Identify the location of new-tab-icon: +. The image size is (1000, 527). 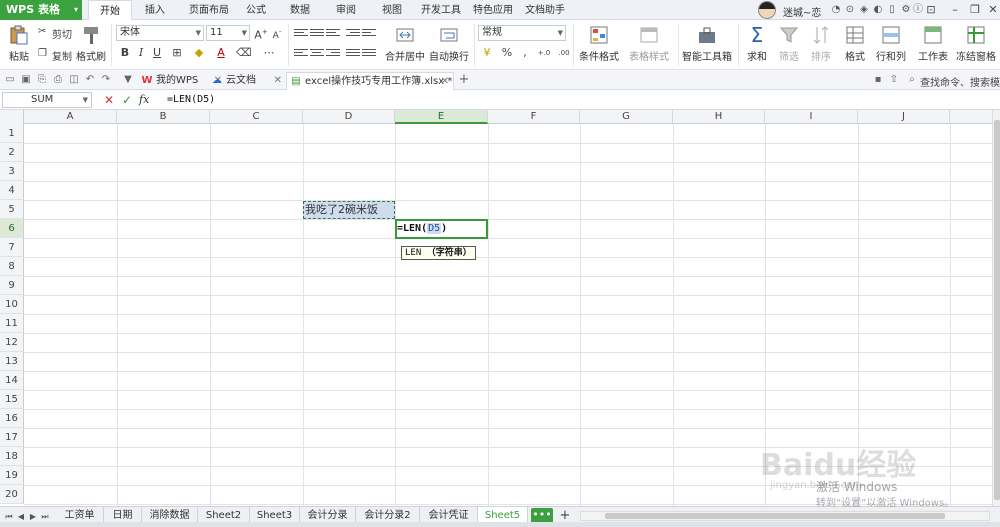
(464, 79).